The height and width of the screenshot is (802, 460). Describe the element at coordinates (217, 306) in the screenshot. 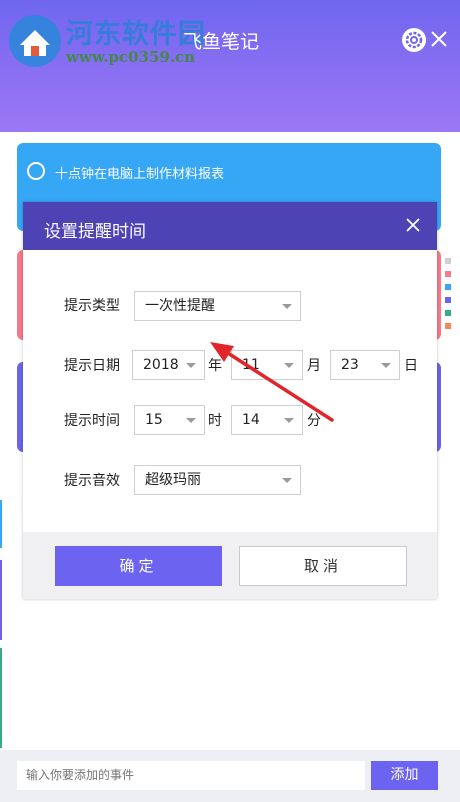

I see `type-select: 一次性提醒` at that location.